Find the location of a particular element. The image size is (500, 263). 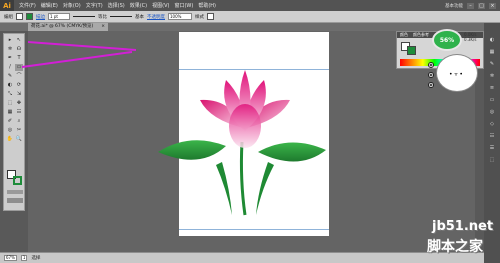

mesh-tool-icon: ▦ is located at coordinates (10, 112).